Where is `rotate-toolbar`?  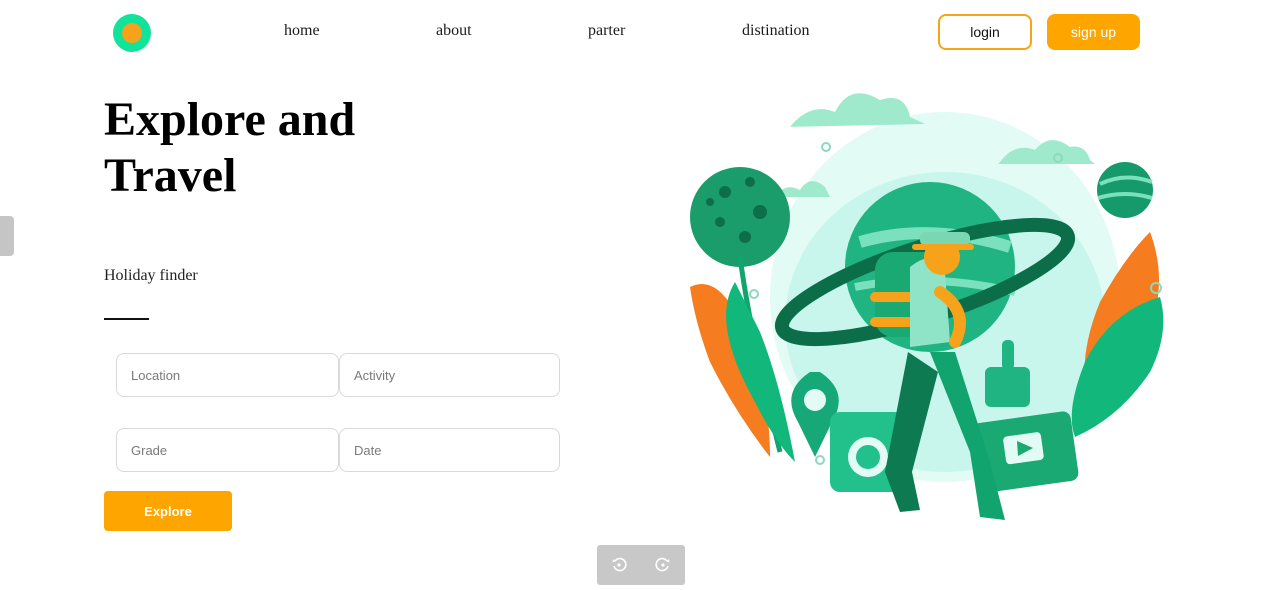
rotate-toolbar is located at coordinates (641, 565).